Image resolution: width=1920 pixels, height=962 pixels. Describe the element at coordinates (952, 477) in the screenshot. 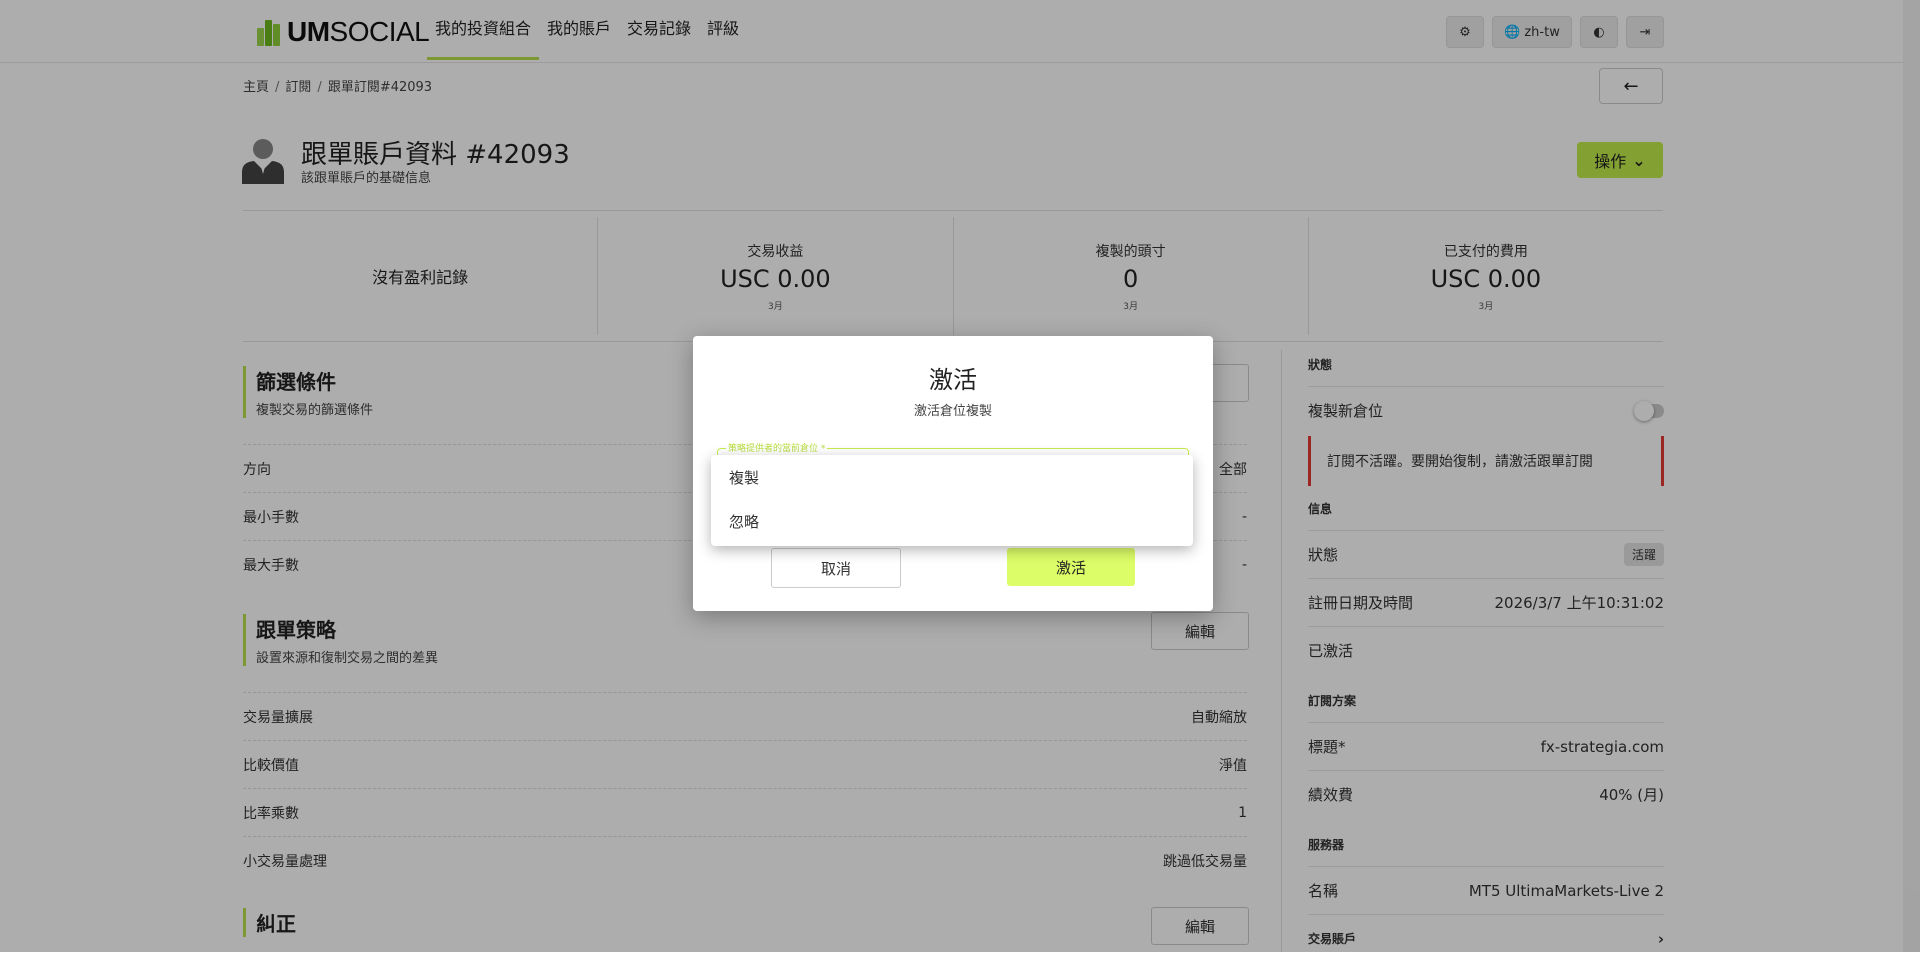

I see `option-copy: 複製` at that location.